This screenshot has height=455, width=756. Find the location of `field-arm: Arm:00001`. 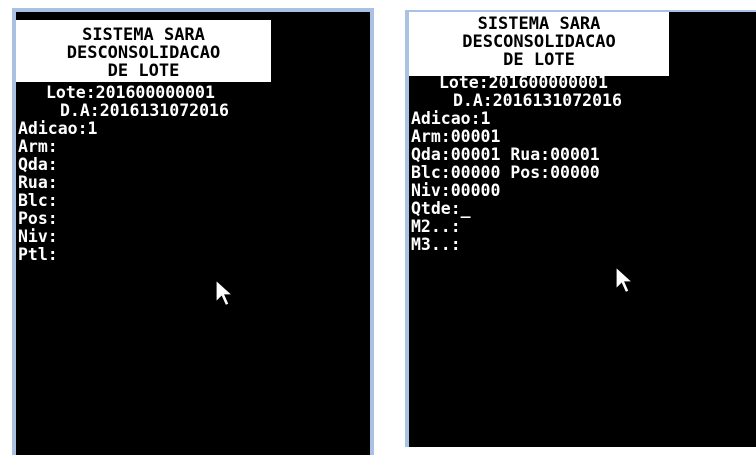

field-arm: Arm:00001 is located at coordinates (516, 137).